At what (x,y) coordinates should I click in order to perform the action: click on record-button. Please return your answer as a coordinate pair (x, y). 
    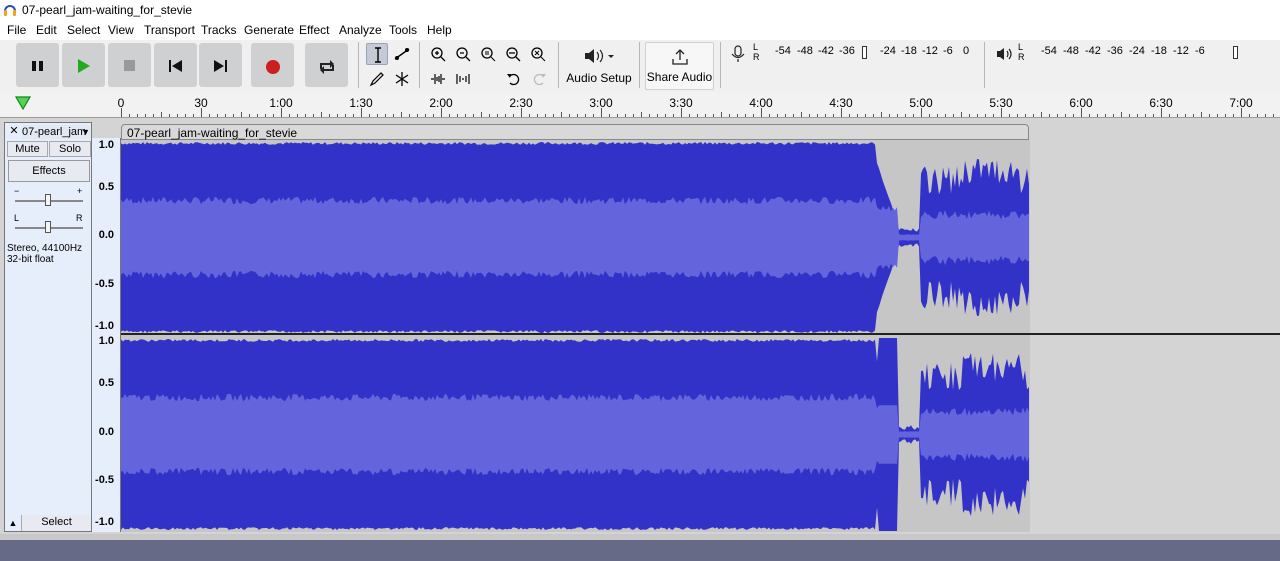
    Looking at the image, I should click on (272, 65).